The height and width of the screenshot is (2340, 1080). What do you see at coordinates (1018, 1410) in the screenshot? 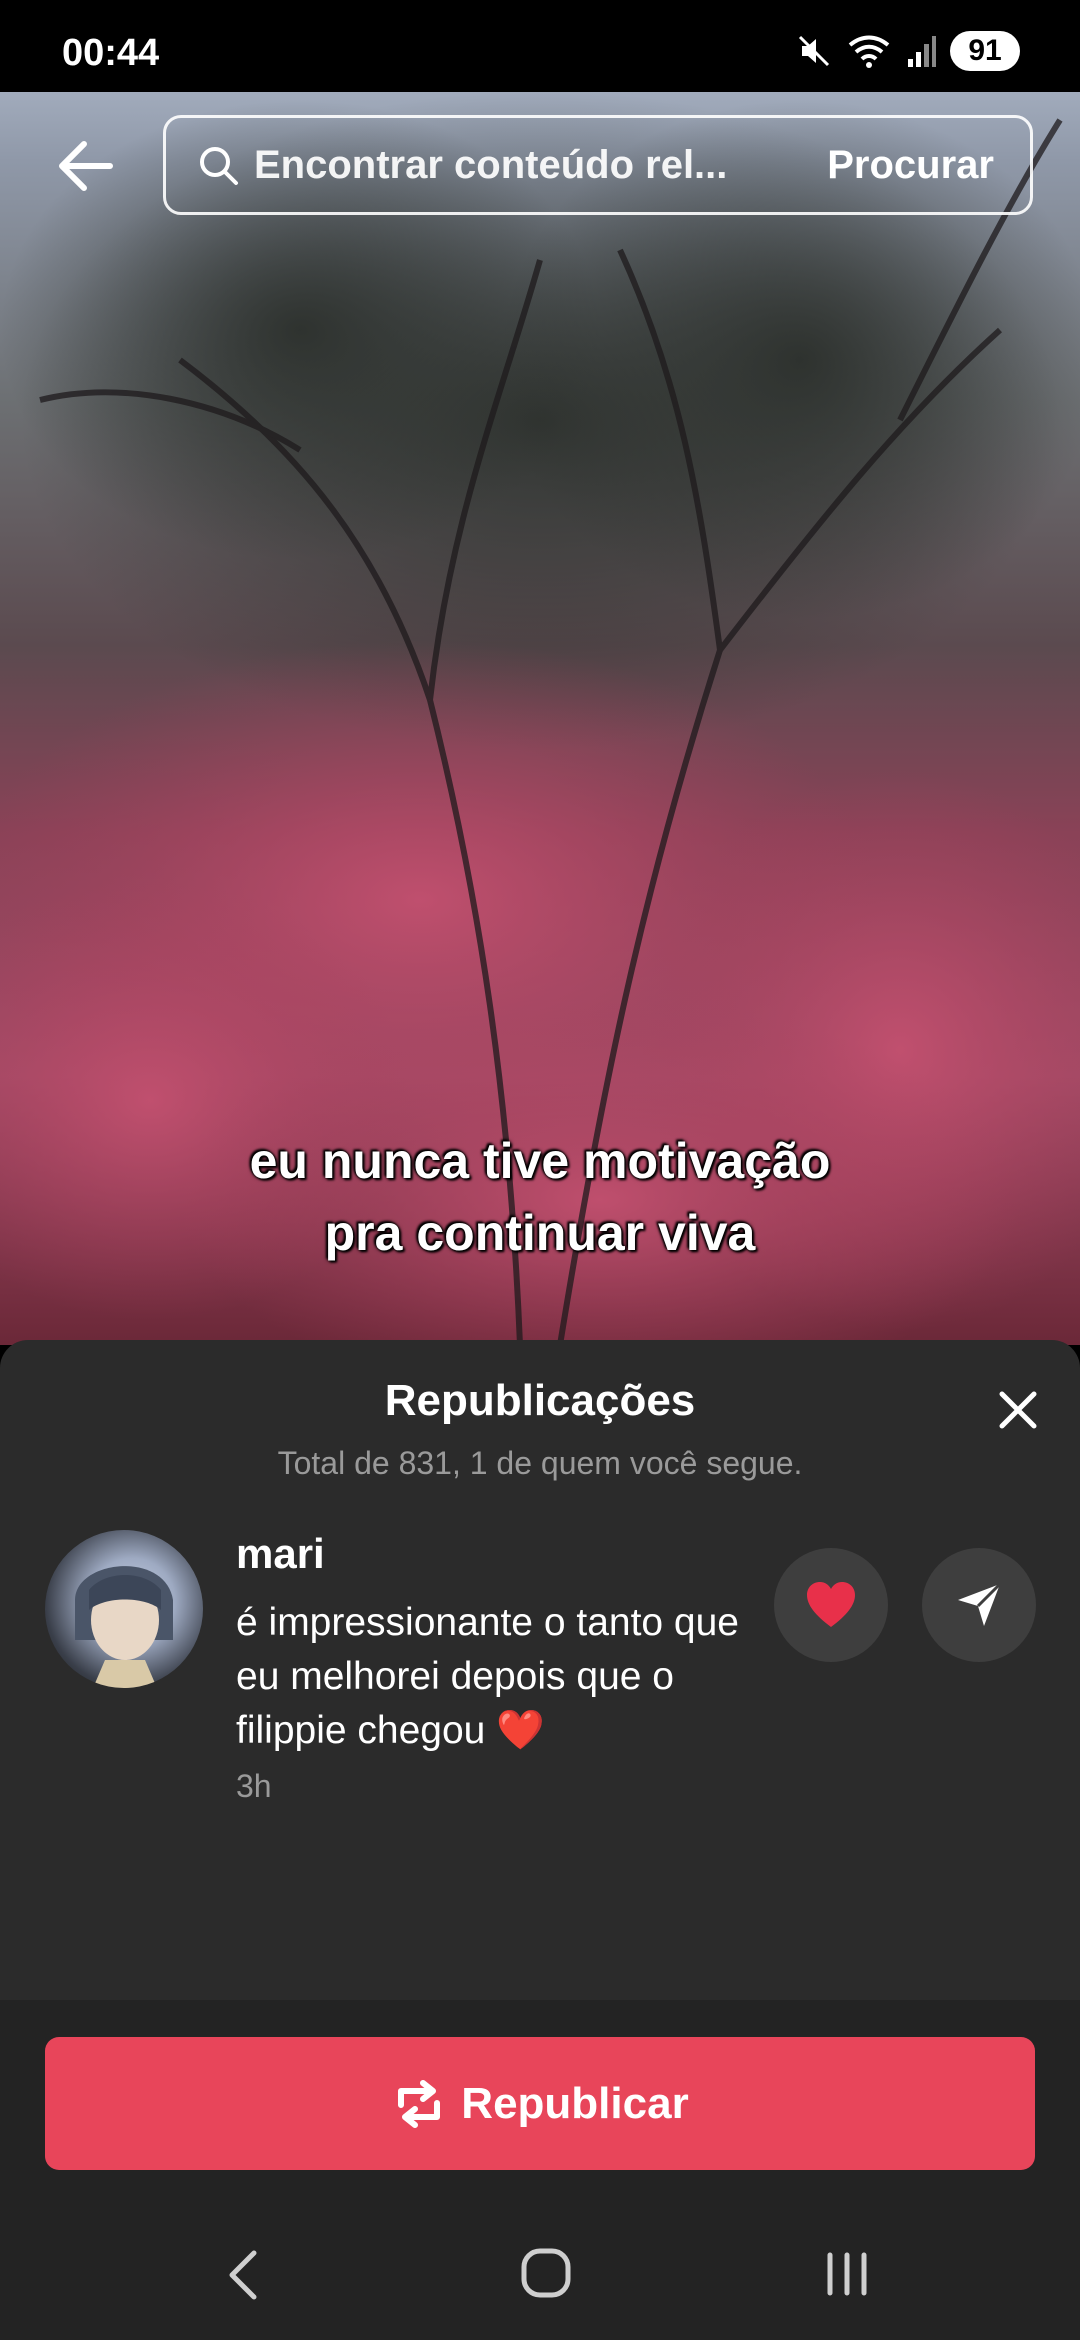
I see `close-icon` at bounding box center [1018, 1410].